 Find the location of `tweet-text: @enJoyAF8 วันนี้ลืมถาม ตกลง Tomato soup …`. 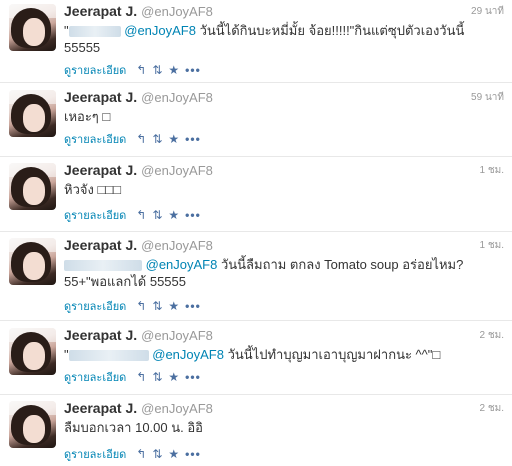

tweet-text: @enJoyAF8 วันนี้ลืมถาม ตกลง Tomato soup … is located at coordinates (264, 273).